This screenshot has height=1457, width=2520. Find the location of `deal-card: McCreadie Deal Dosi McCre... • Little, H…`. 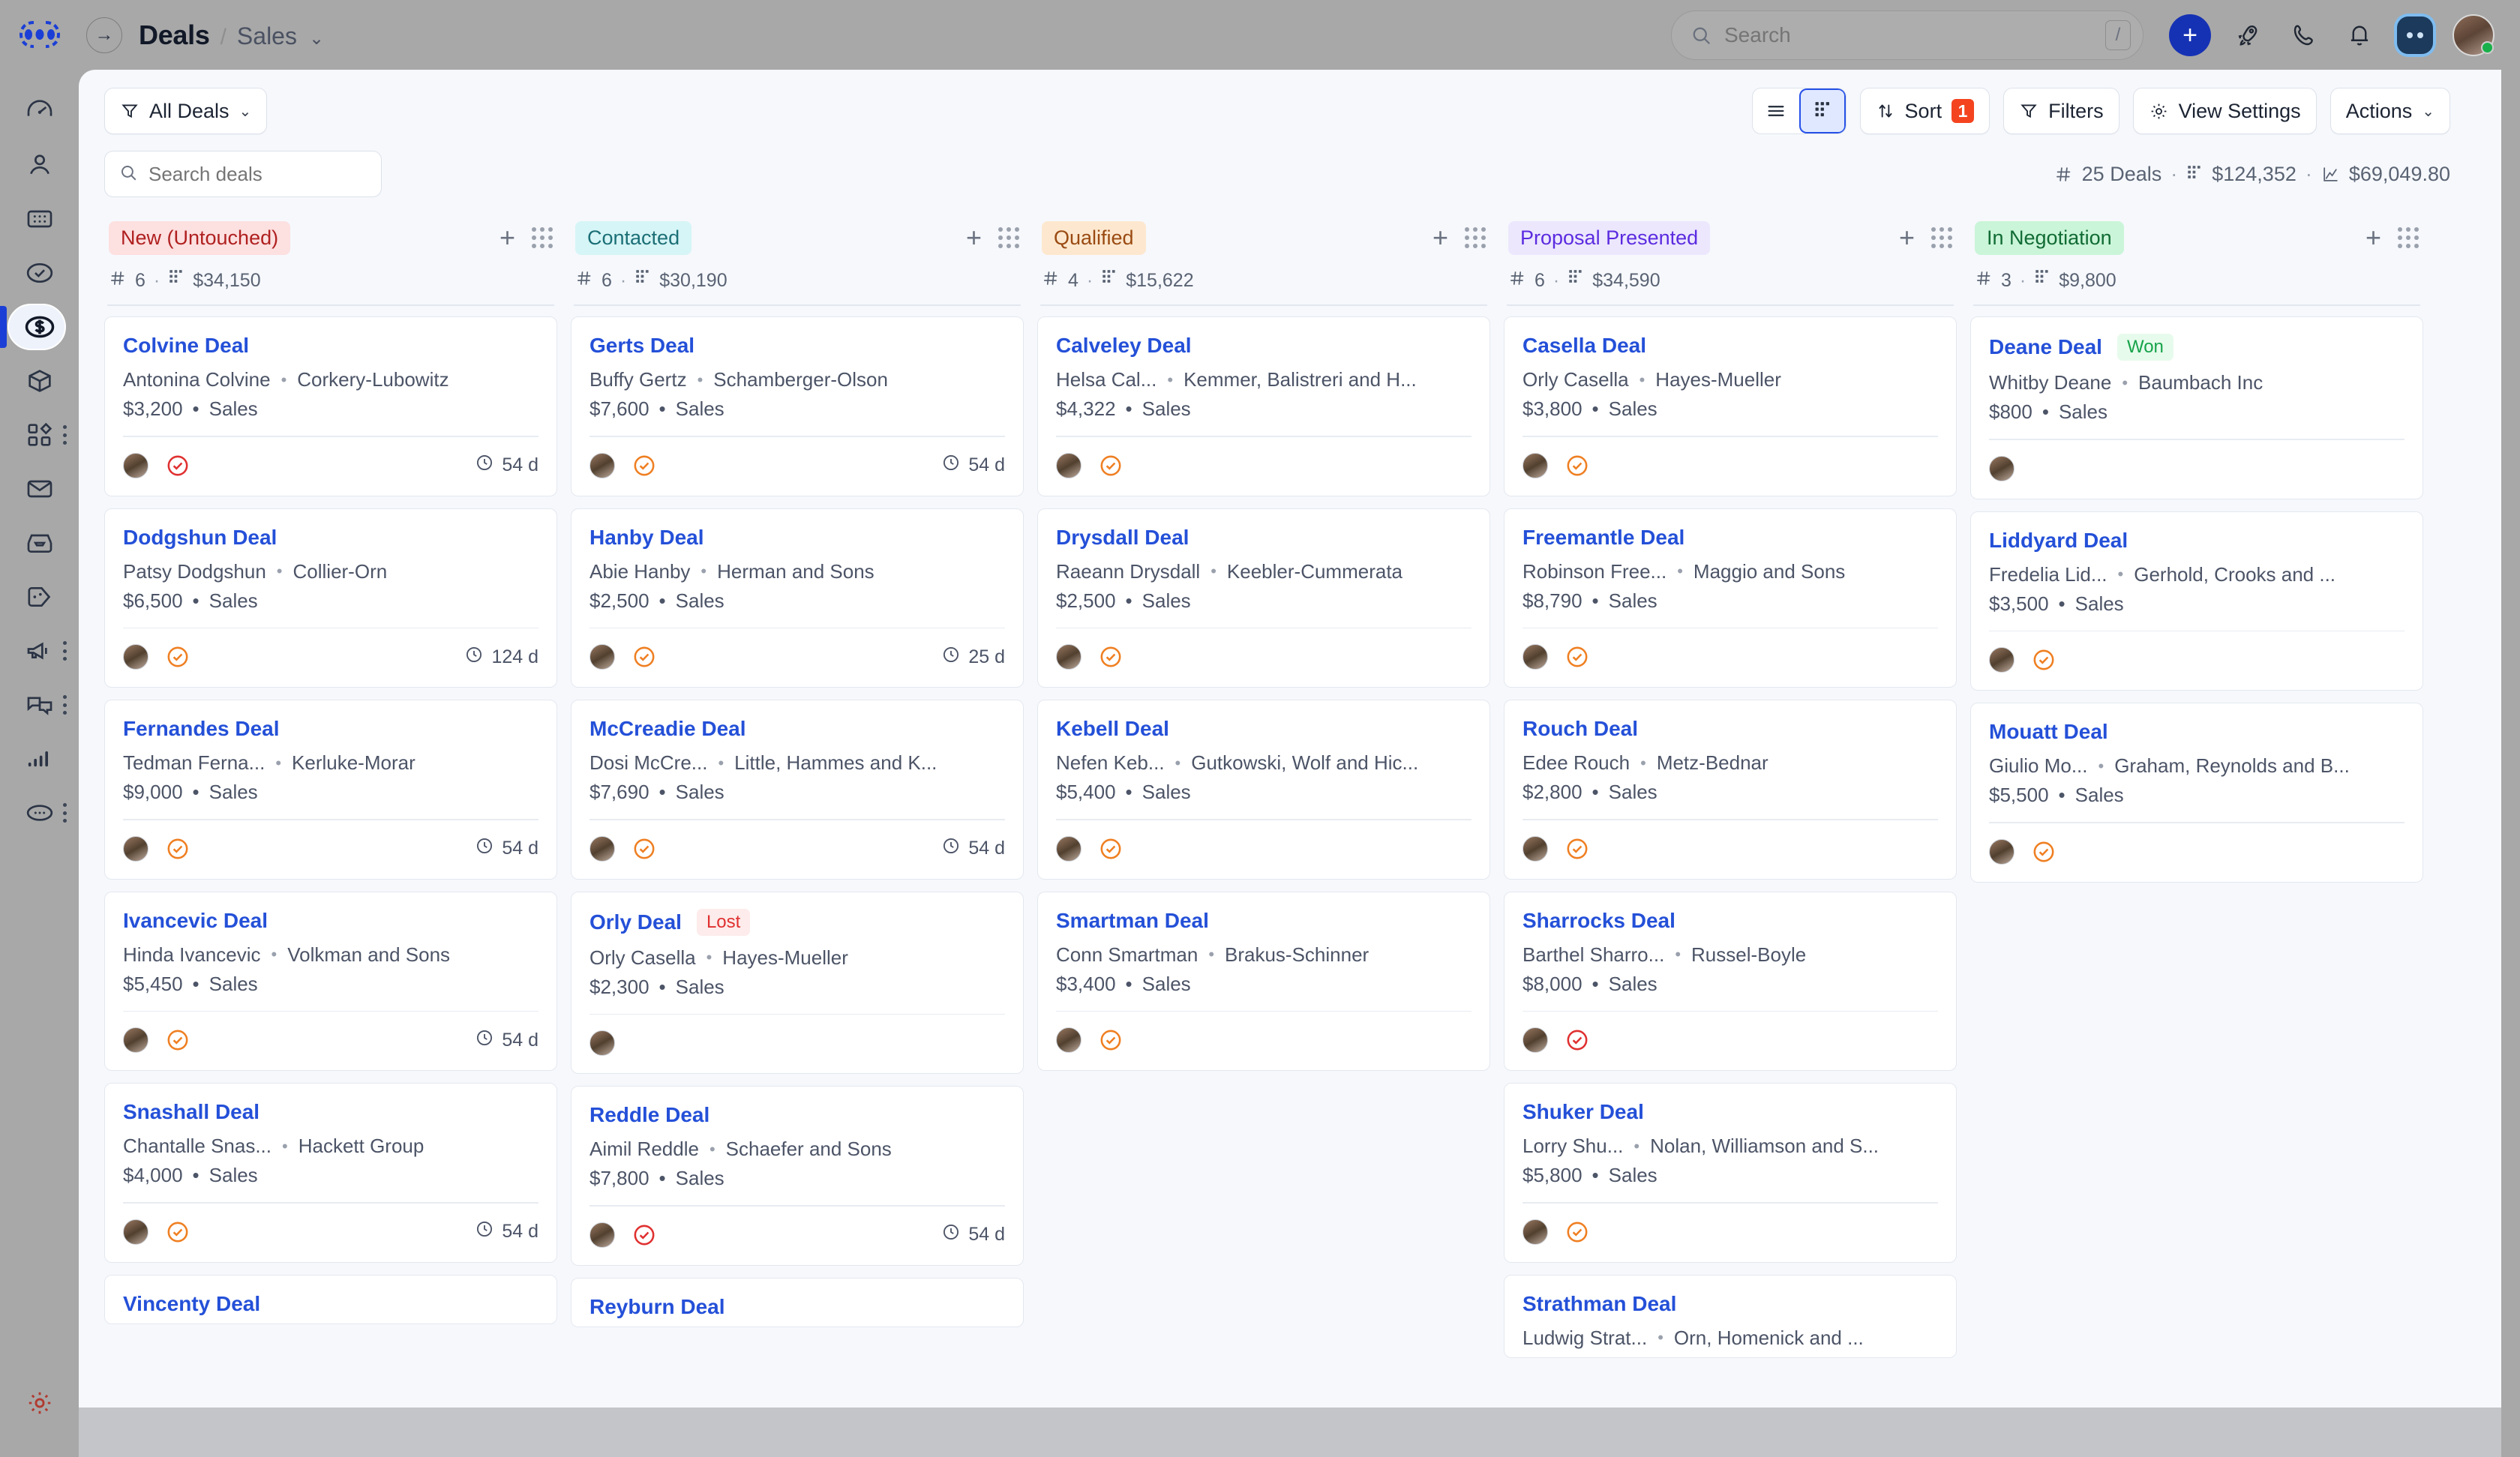

deal-card: McCreadie Deal Dosi McCre... • Little, H… is located at coordinates (797, 790).